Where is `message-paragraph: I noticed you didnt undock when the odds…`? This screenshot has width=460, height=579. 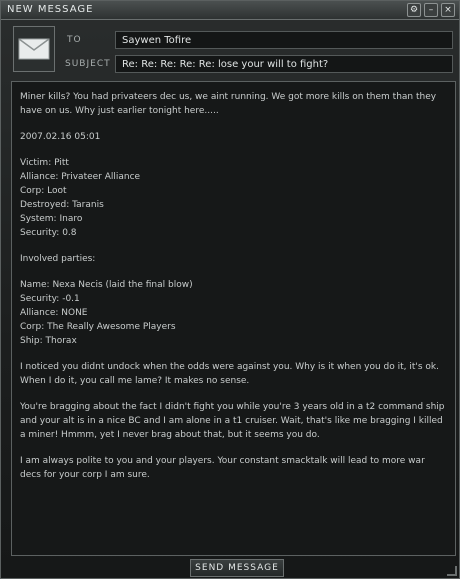
message-paragraph: I noticed you didnt undock when the odds… is located at coordinates (231, 374).